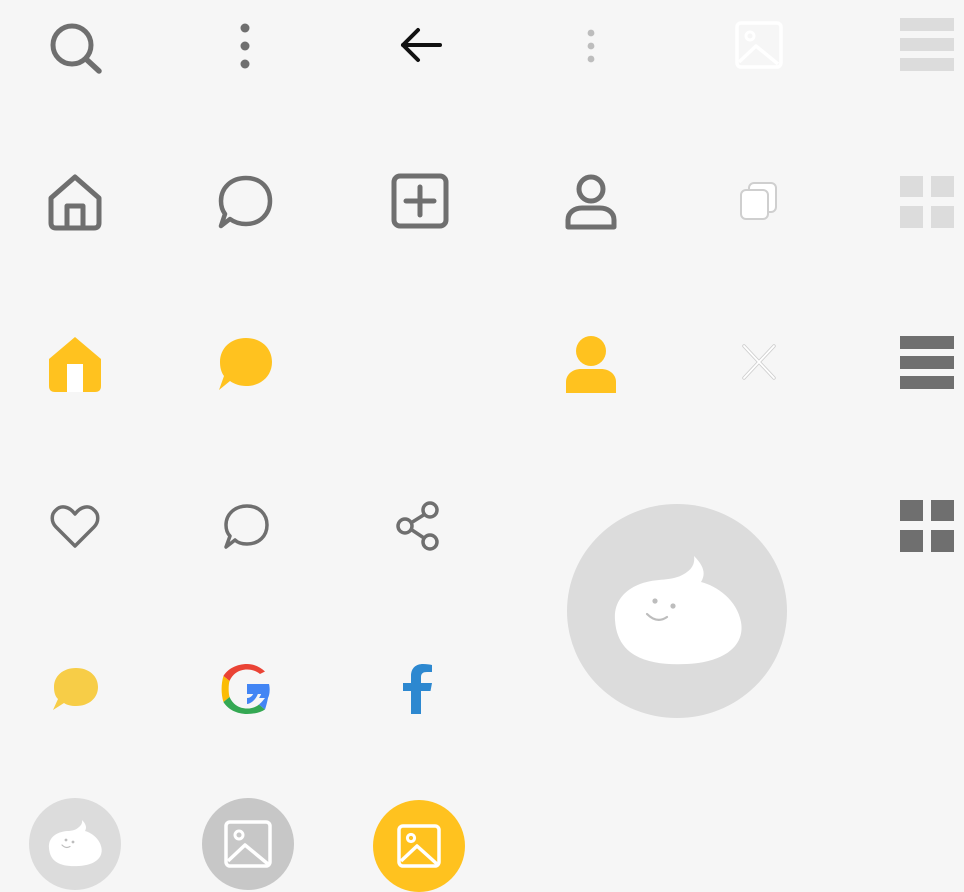 The image size is (964, 892). Describe the element at coordinates (248, 844) in the screenshot. I see `image-button-gray-icon` at that location.